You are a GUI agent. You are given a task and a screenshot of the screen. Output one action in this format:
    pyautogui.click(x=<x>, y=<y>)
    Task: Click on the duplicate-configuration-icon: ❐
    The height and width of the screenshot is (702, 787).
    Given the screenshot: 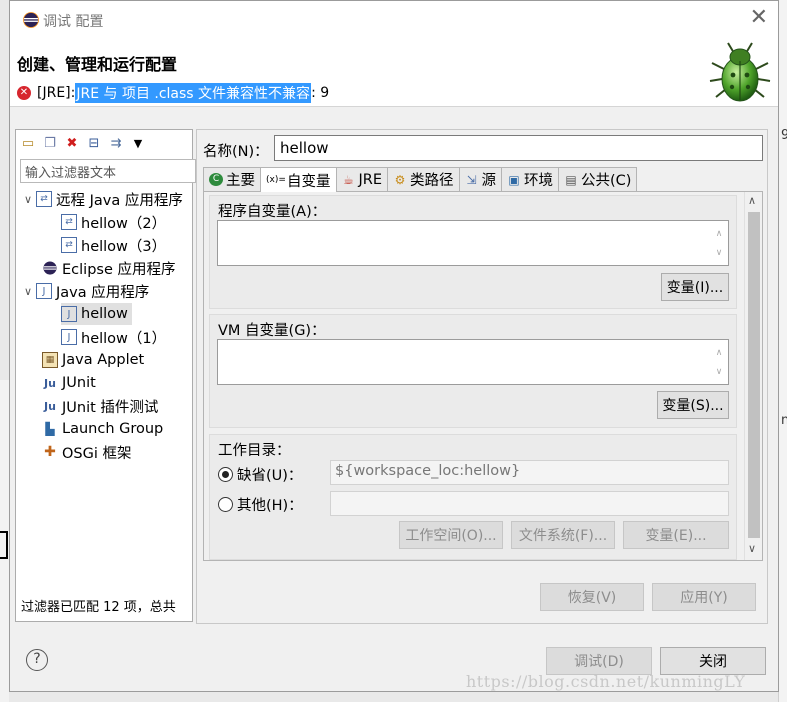 What is the action you would take?
    pyautogui.click(x=50, y=143)
    